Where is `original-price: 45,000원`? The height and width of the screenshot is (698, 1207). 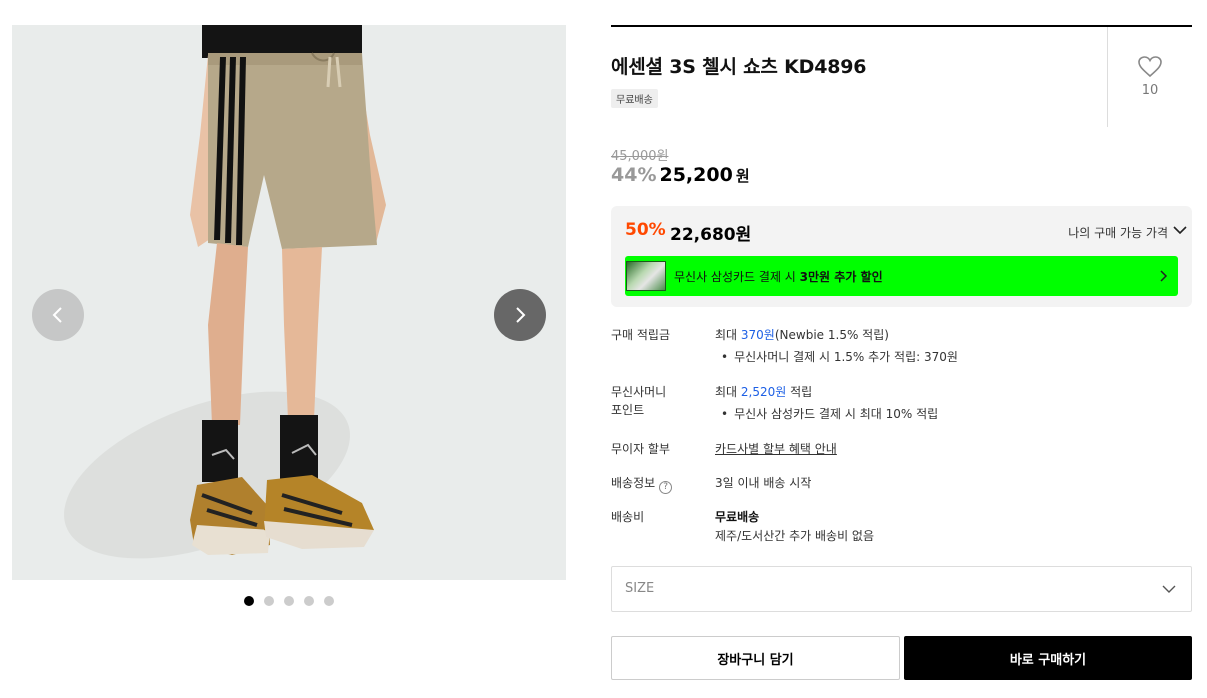
original-price: 45,000원 is located at coordinates (640, 156).